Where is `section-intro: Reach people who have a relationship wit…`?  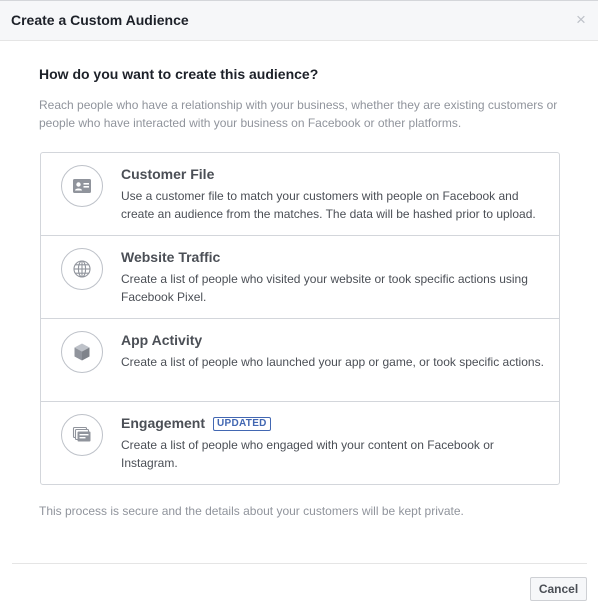 section-intro: Reach people who have a relationship wit… is located at coordinates (298, 114).